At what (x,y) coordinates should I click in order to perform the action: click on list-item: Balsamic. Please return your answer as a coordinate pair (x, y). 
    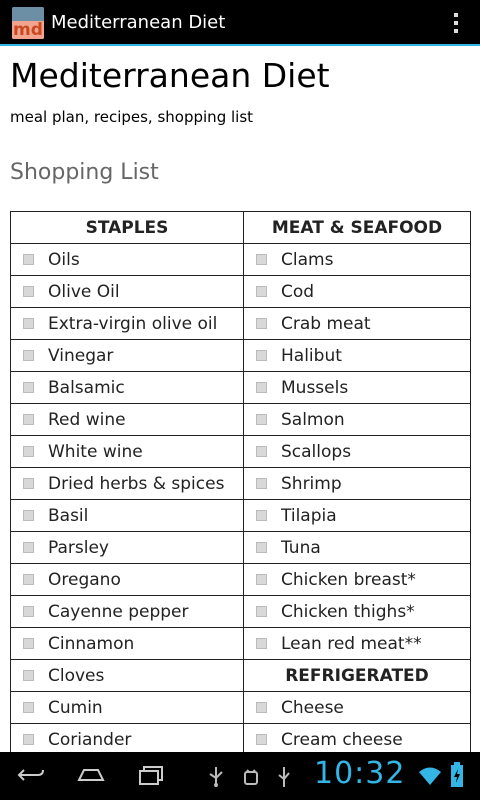
    Looking at the image, I should click on (127, 387).